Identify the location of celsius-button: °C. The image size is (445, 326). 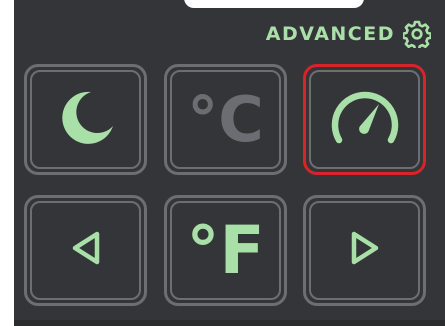
(225, 119).